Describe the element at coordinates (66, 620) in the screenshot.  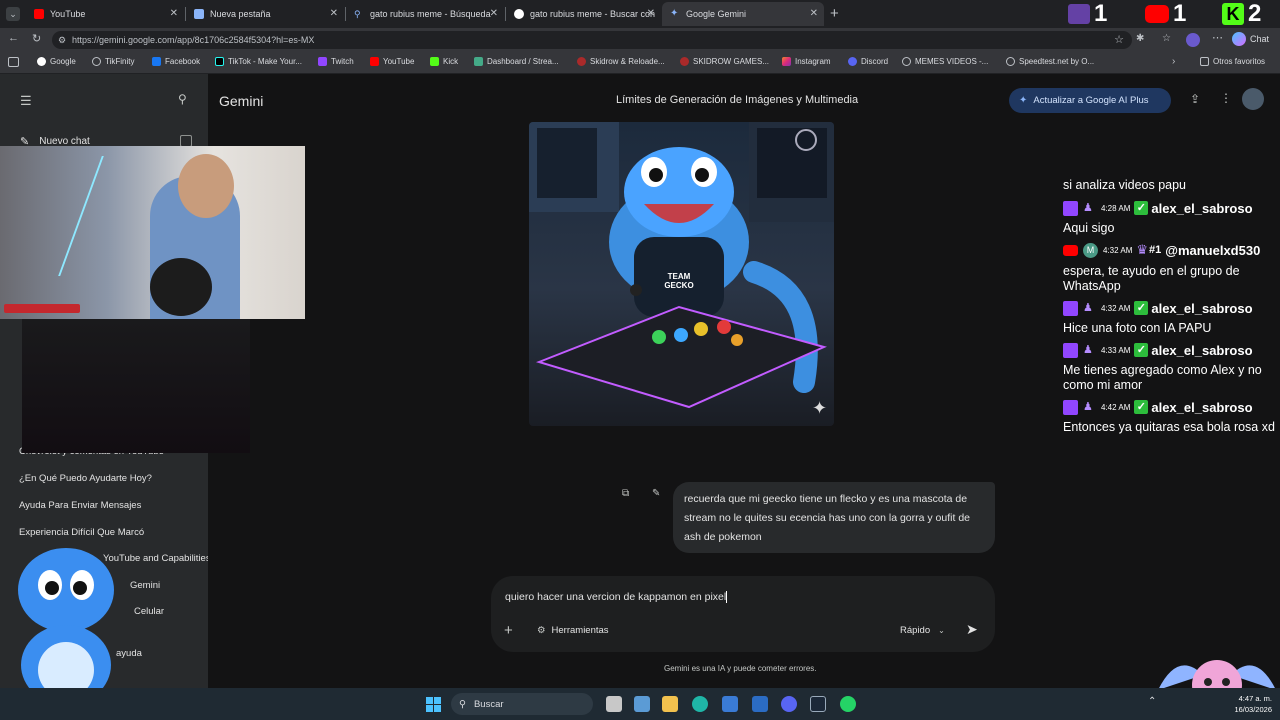
I see `gecko-mascot` at that location.